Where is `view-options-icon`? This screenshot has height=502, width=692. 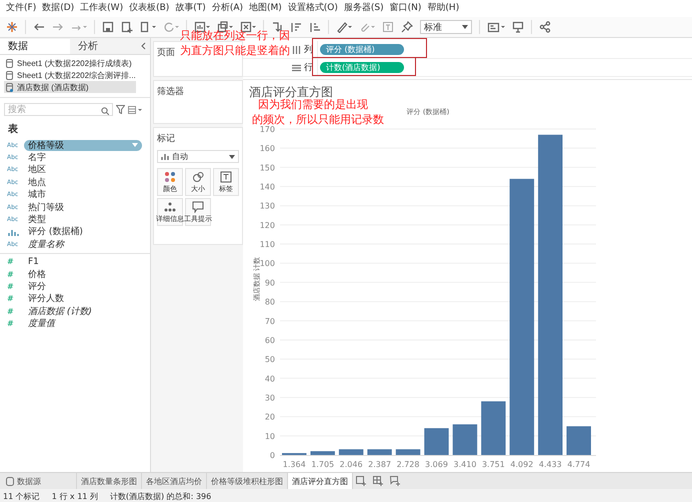 view-options-icon is located at coordinates (135, 110).